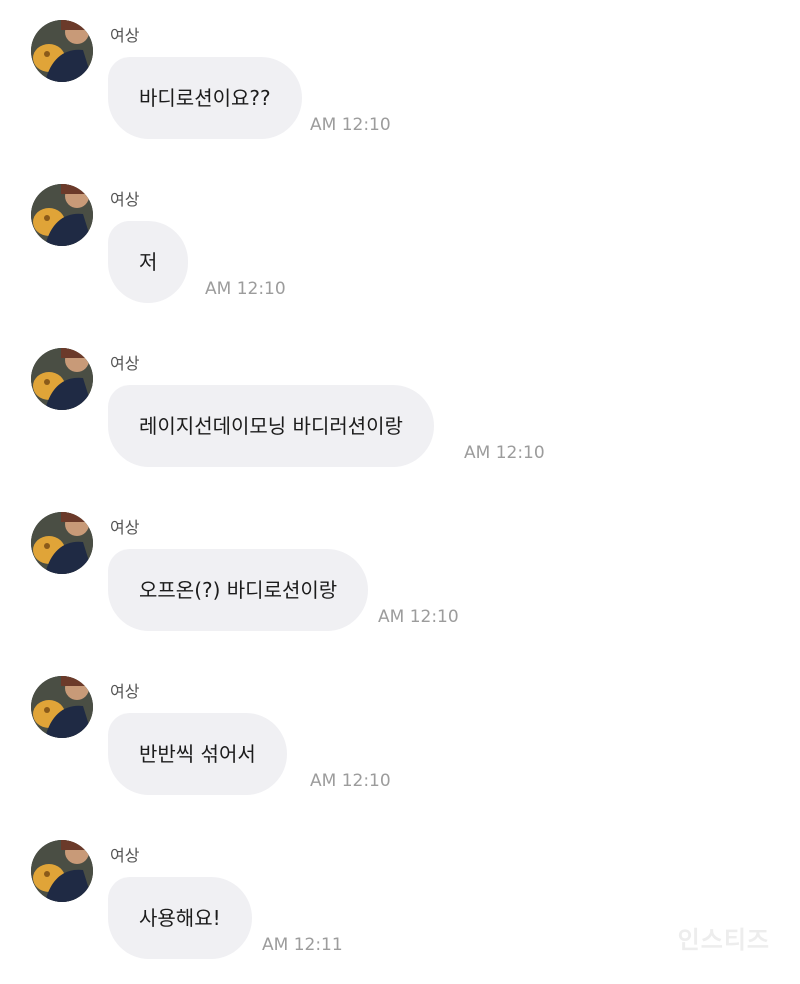 The width and height of the screenshot is (800, 984). What do you see at coordinates (148, 262) in the screenshot?
I see `message-bubble: 저` at bounding box center [148, 262].